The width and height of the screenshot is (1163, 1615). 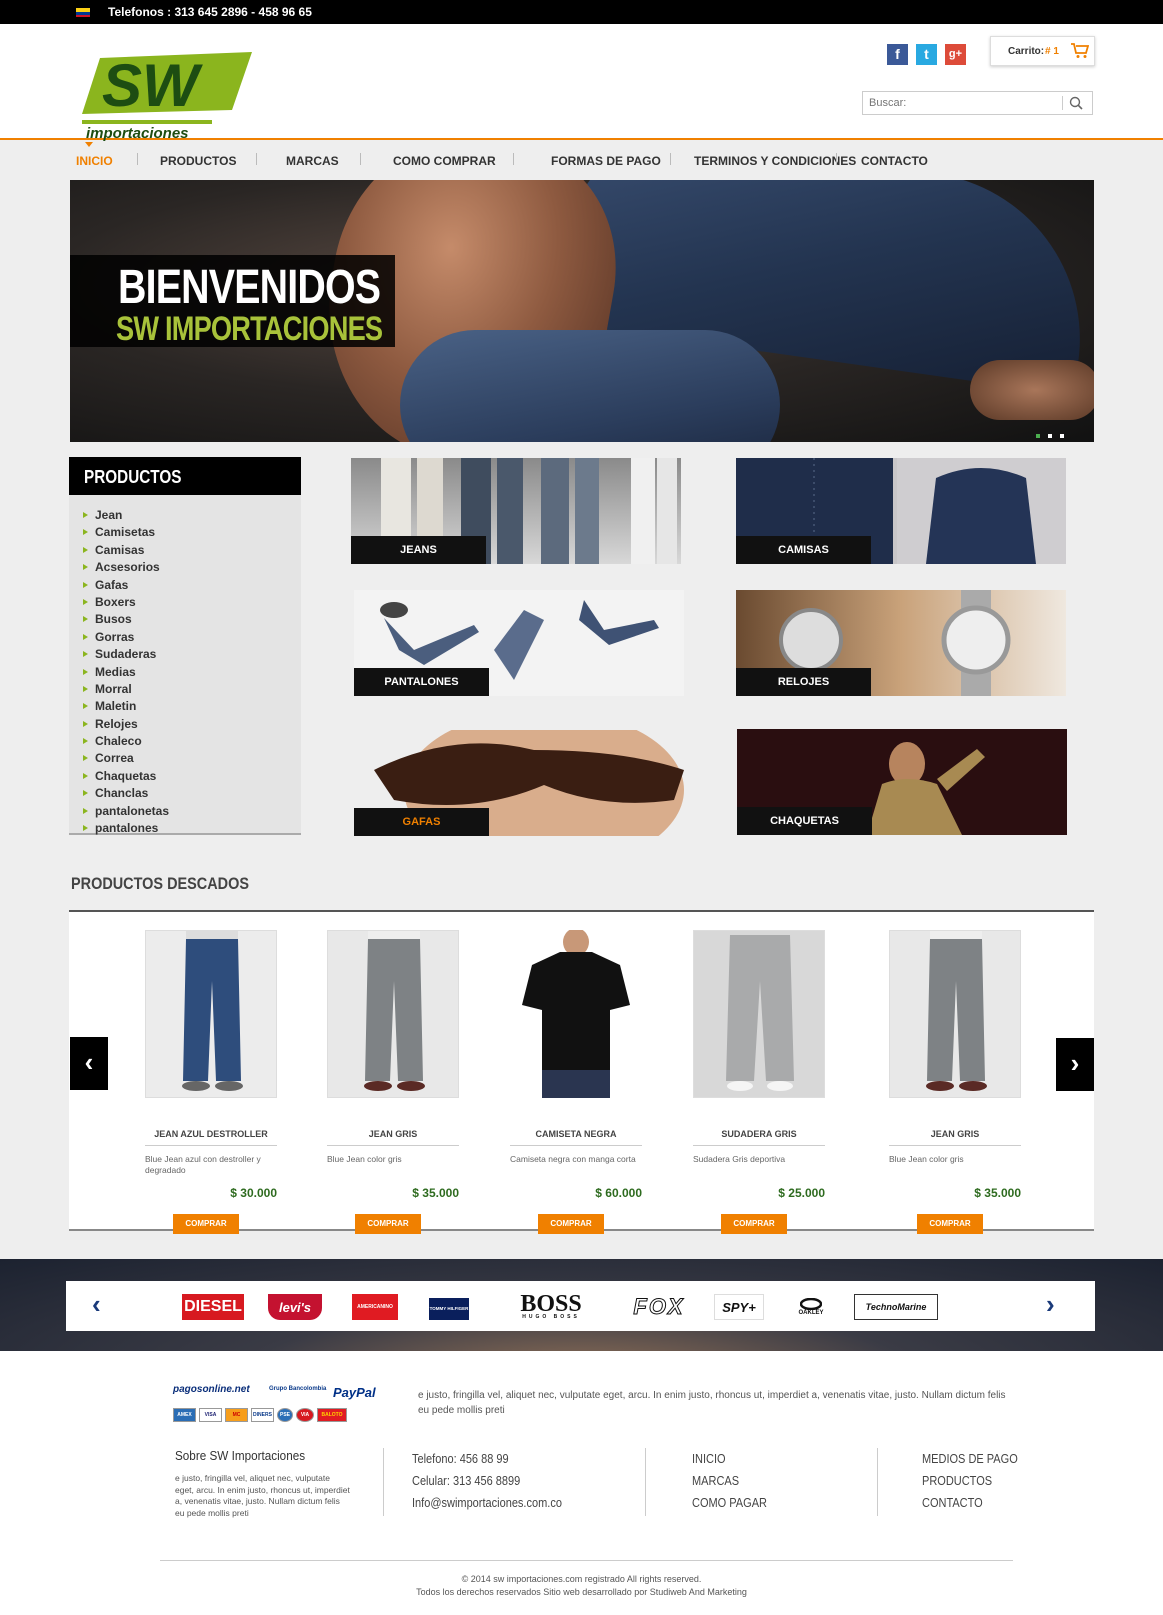 What do you see at coordinates (115, 636) in the screenshot?
I see `sidebar-item-label: Gorras` at bounding box center [115, 636].